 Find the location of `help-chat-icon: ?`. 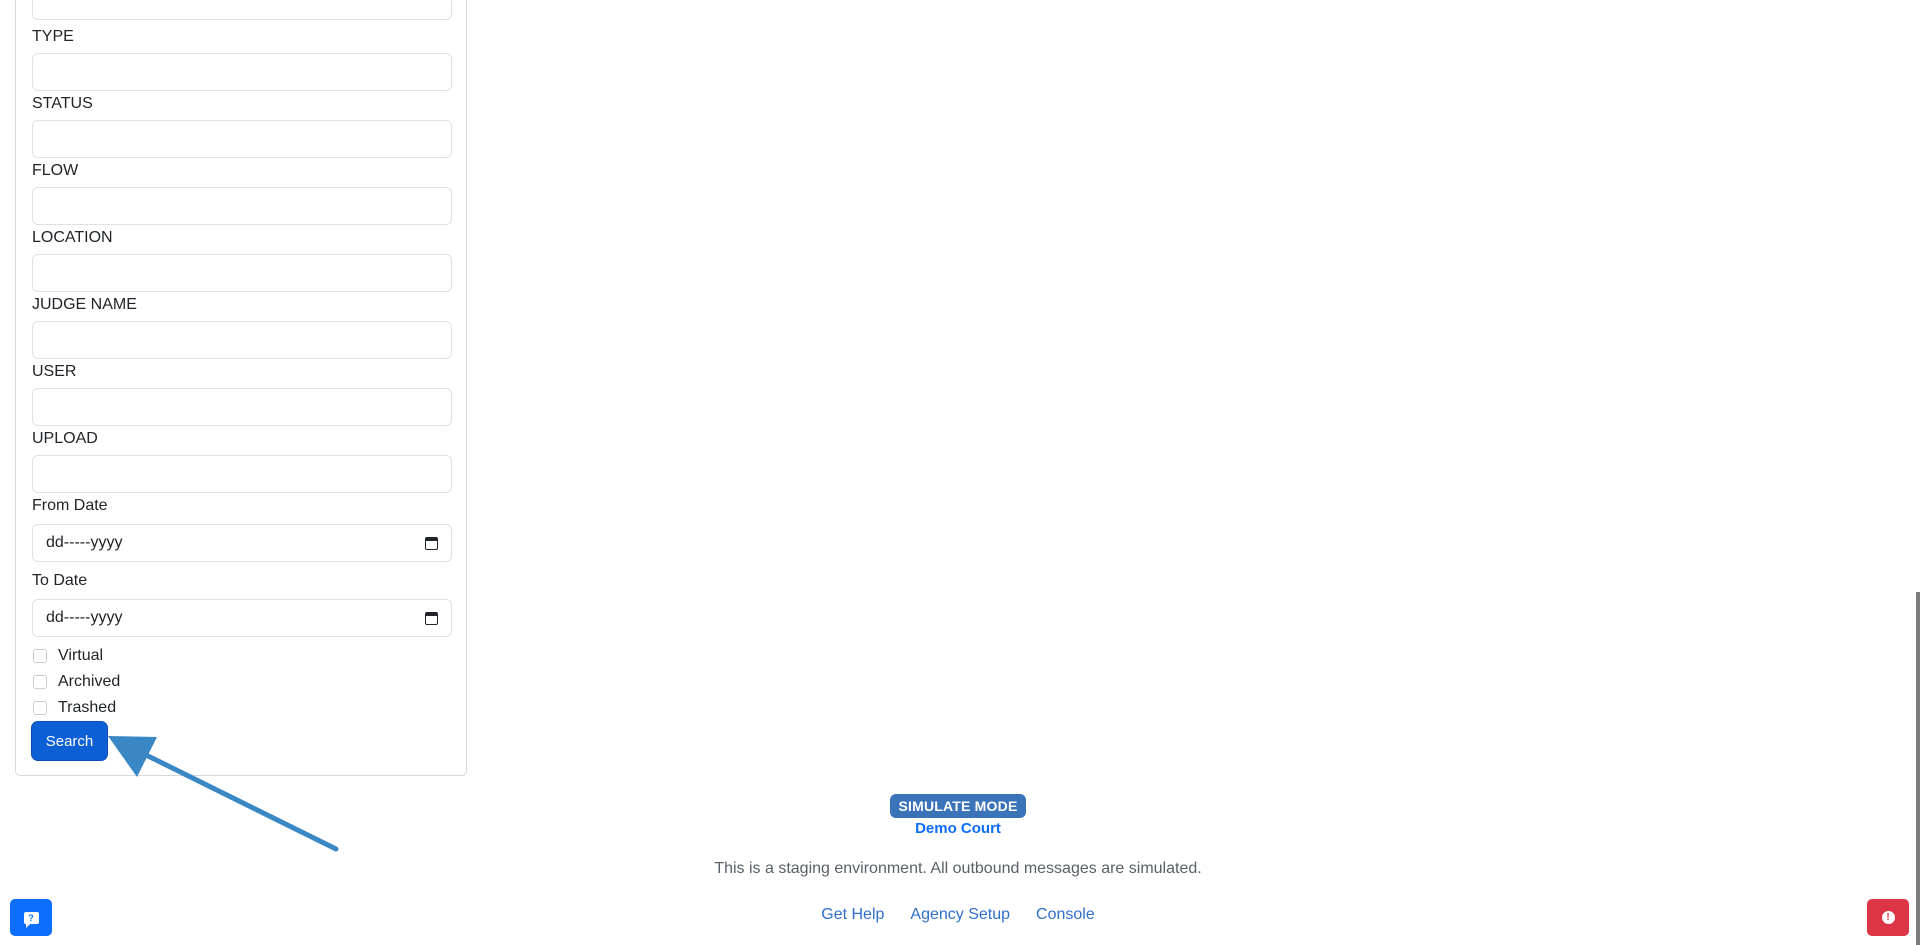

help-chat-icon: ? is located at coordinates (31, 919).